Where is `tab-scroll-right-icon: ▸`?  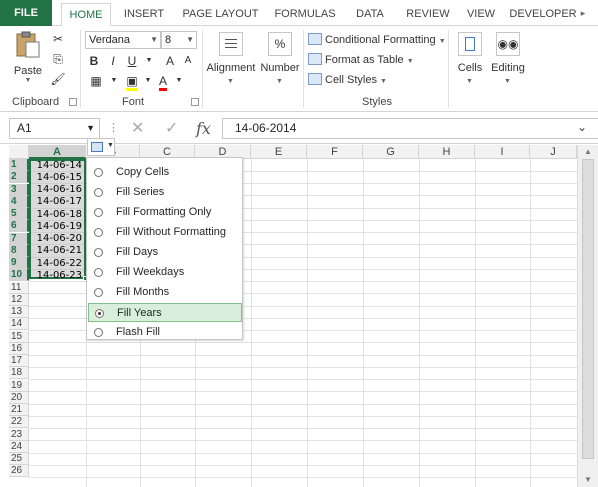 tab-scroll-right-icon: ▸ is located at coordinates (583, 13).